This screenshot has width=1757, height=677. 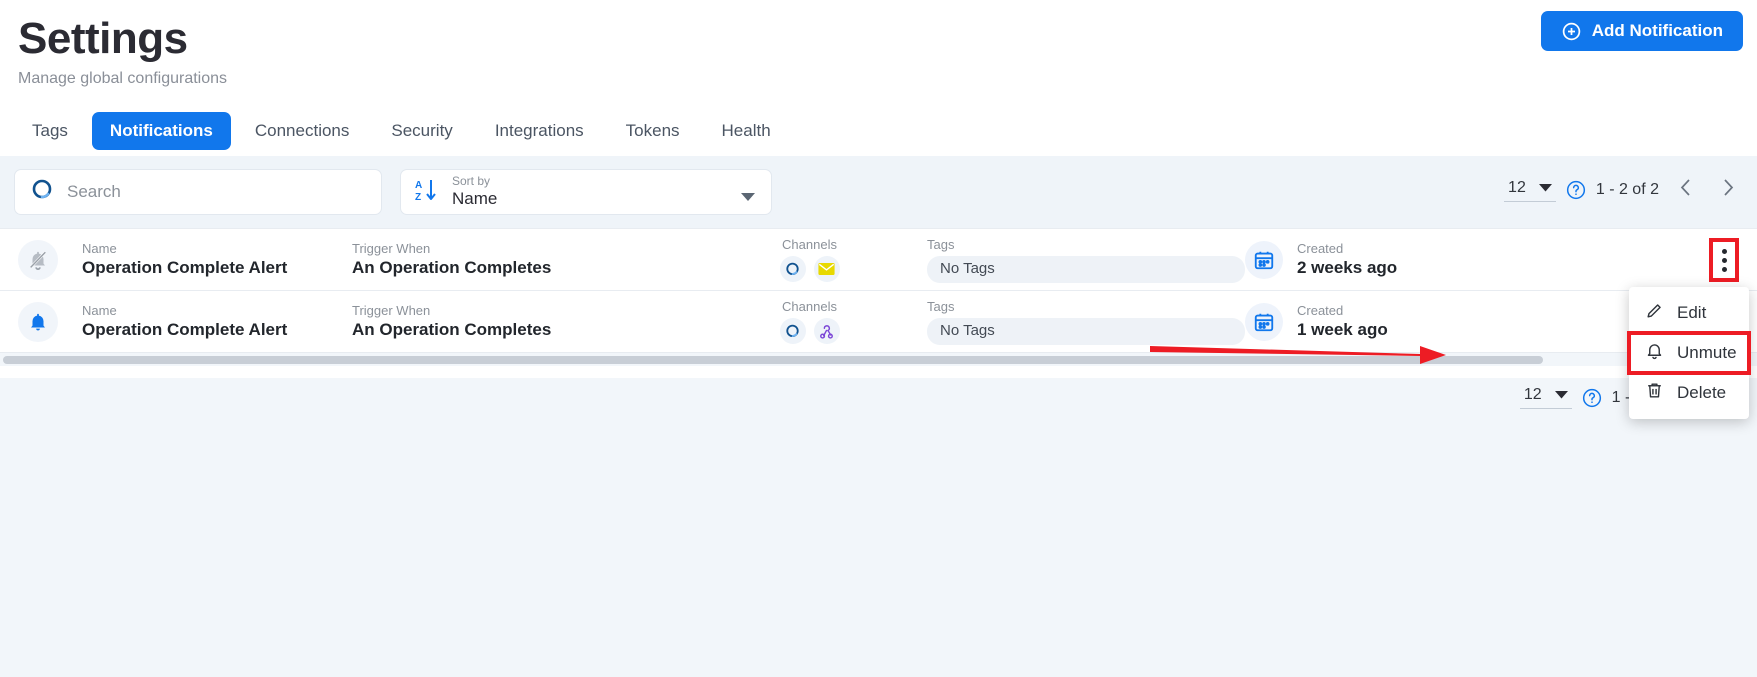 I want to click on context-menu-item-edit: Edit, so click(x=1689, y=313).